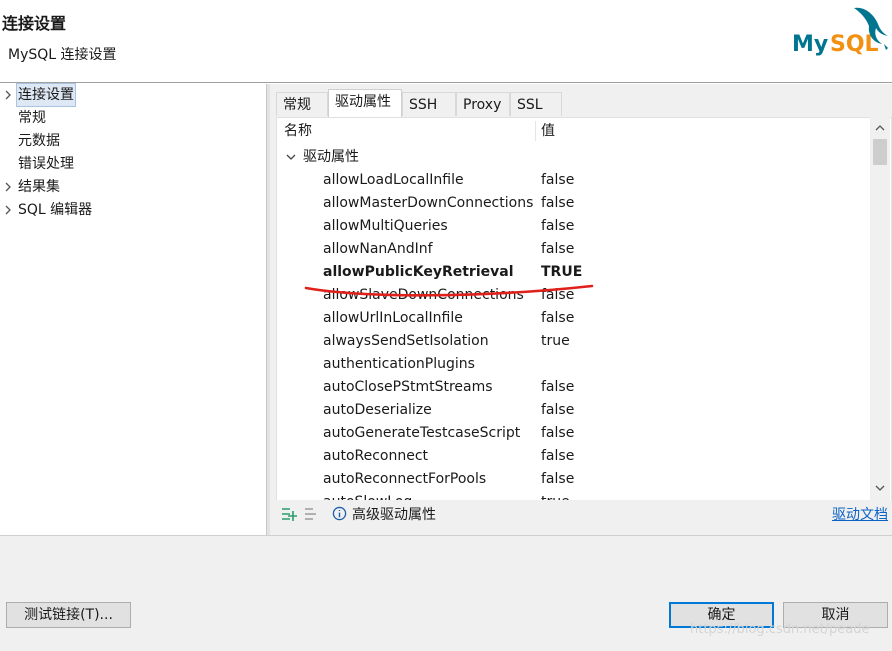 The height and width of the screenshot is (651, 892). I want to click on property-name: allowNanAndInf, so click(378, 249).